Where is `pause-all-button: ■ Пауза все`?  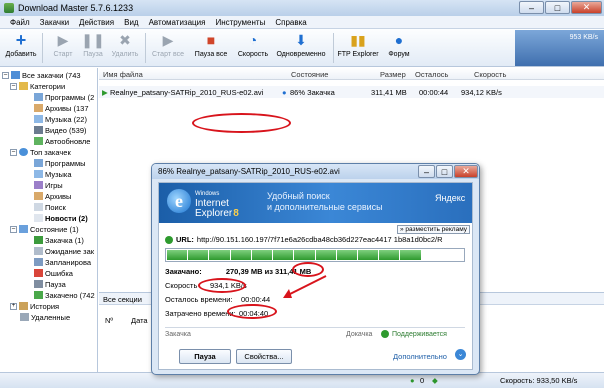
pause-all-button: ■ Пауза все is located at coordinates (211, 48).